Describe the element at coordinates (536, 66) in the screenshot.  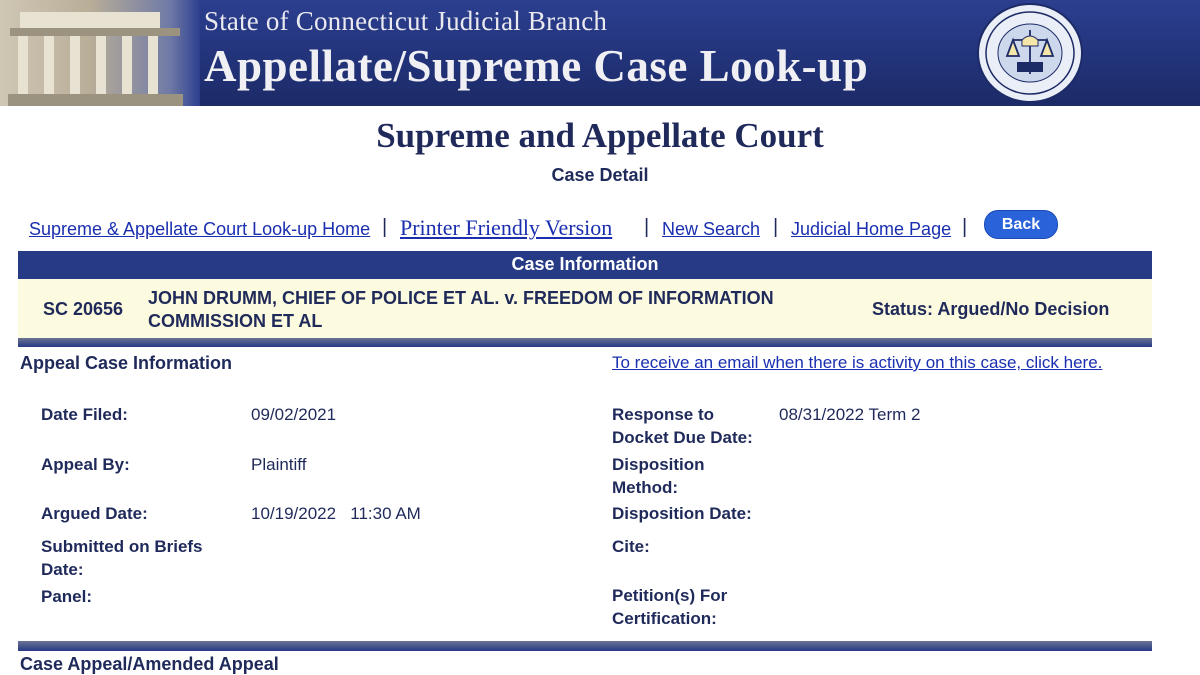
I see `banner-app-name: Appellate/Supreme Case Look-up` at that location.